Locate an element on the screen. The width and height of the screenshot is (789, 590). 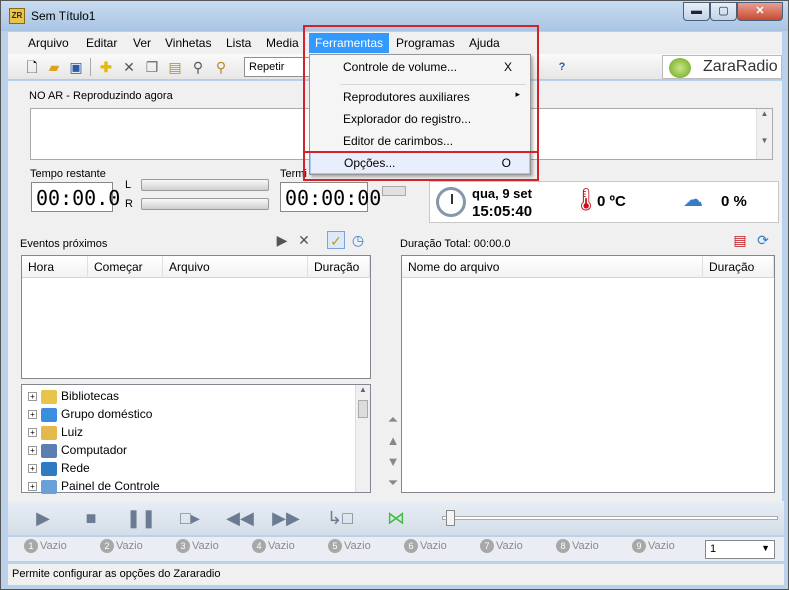
menu-lista: Lista is located at coordinates (238, 43).